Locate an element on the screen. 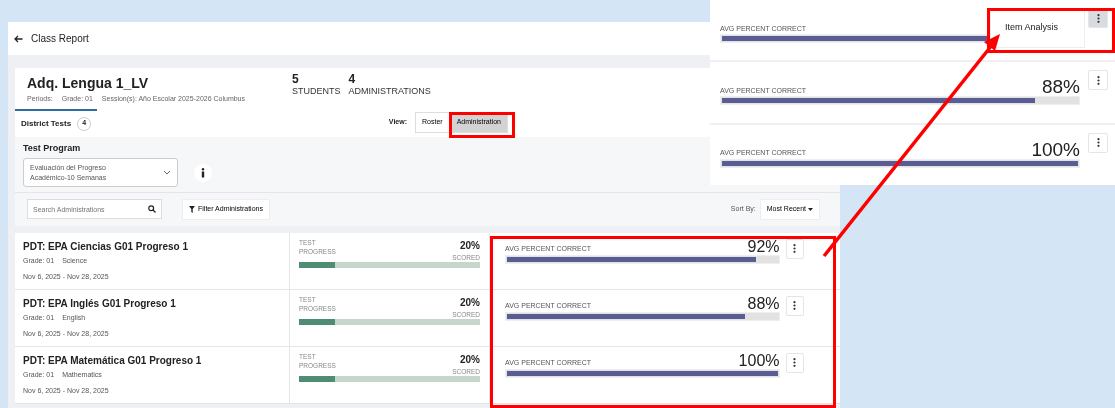 The image size is (1115, 408). caret-icon is located at coordinates (810, 209).